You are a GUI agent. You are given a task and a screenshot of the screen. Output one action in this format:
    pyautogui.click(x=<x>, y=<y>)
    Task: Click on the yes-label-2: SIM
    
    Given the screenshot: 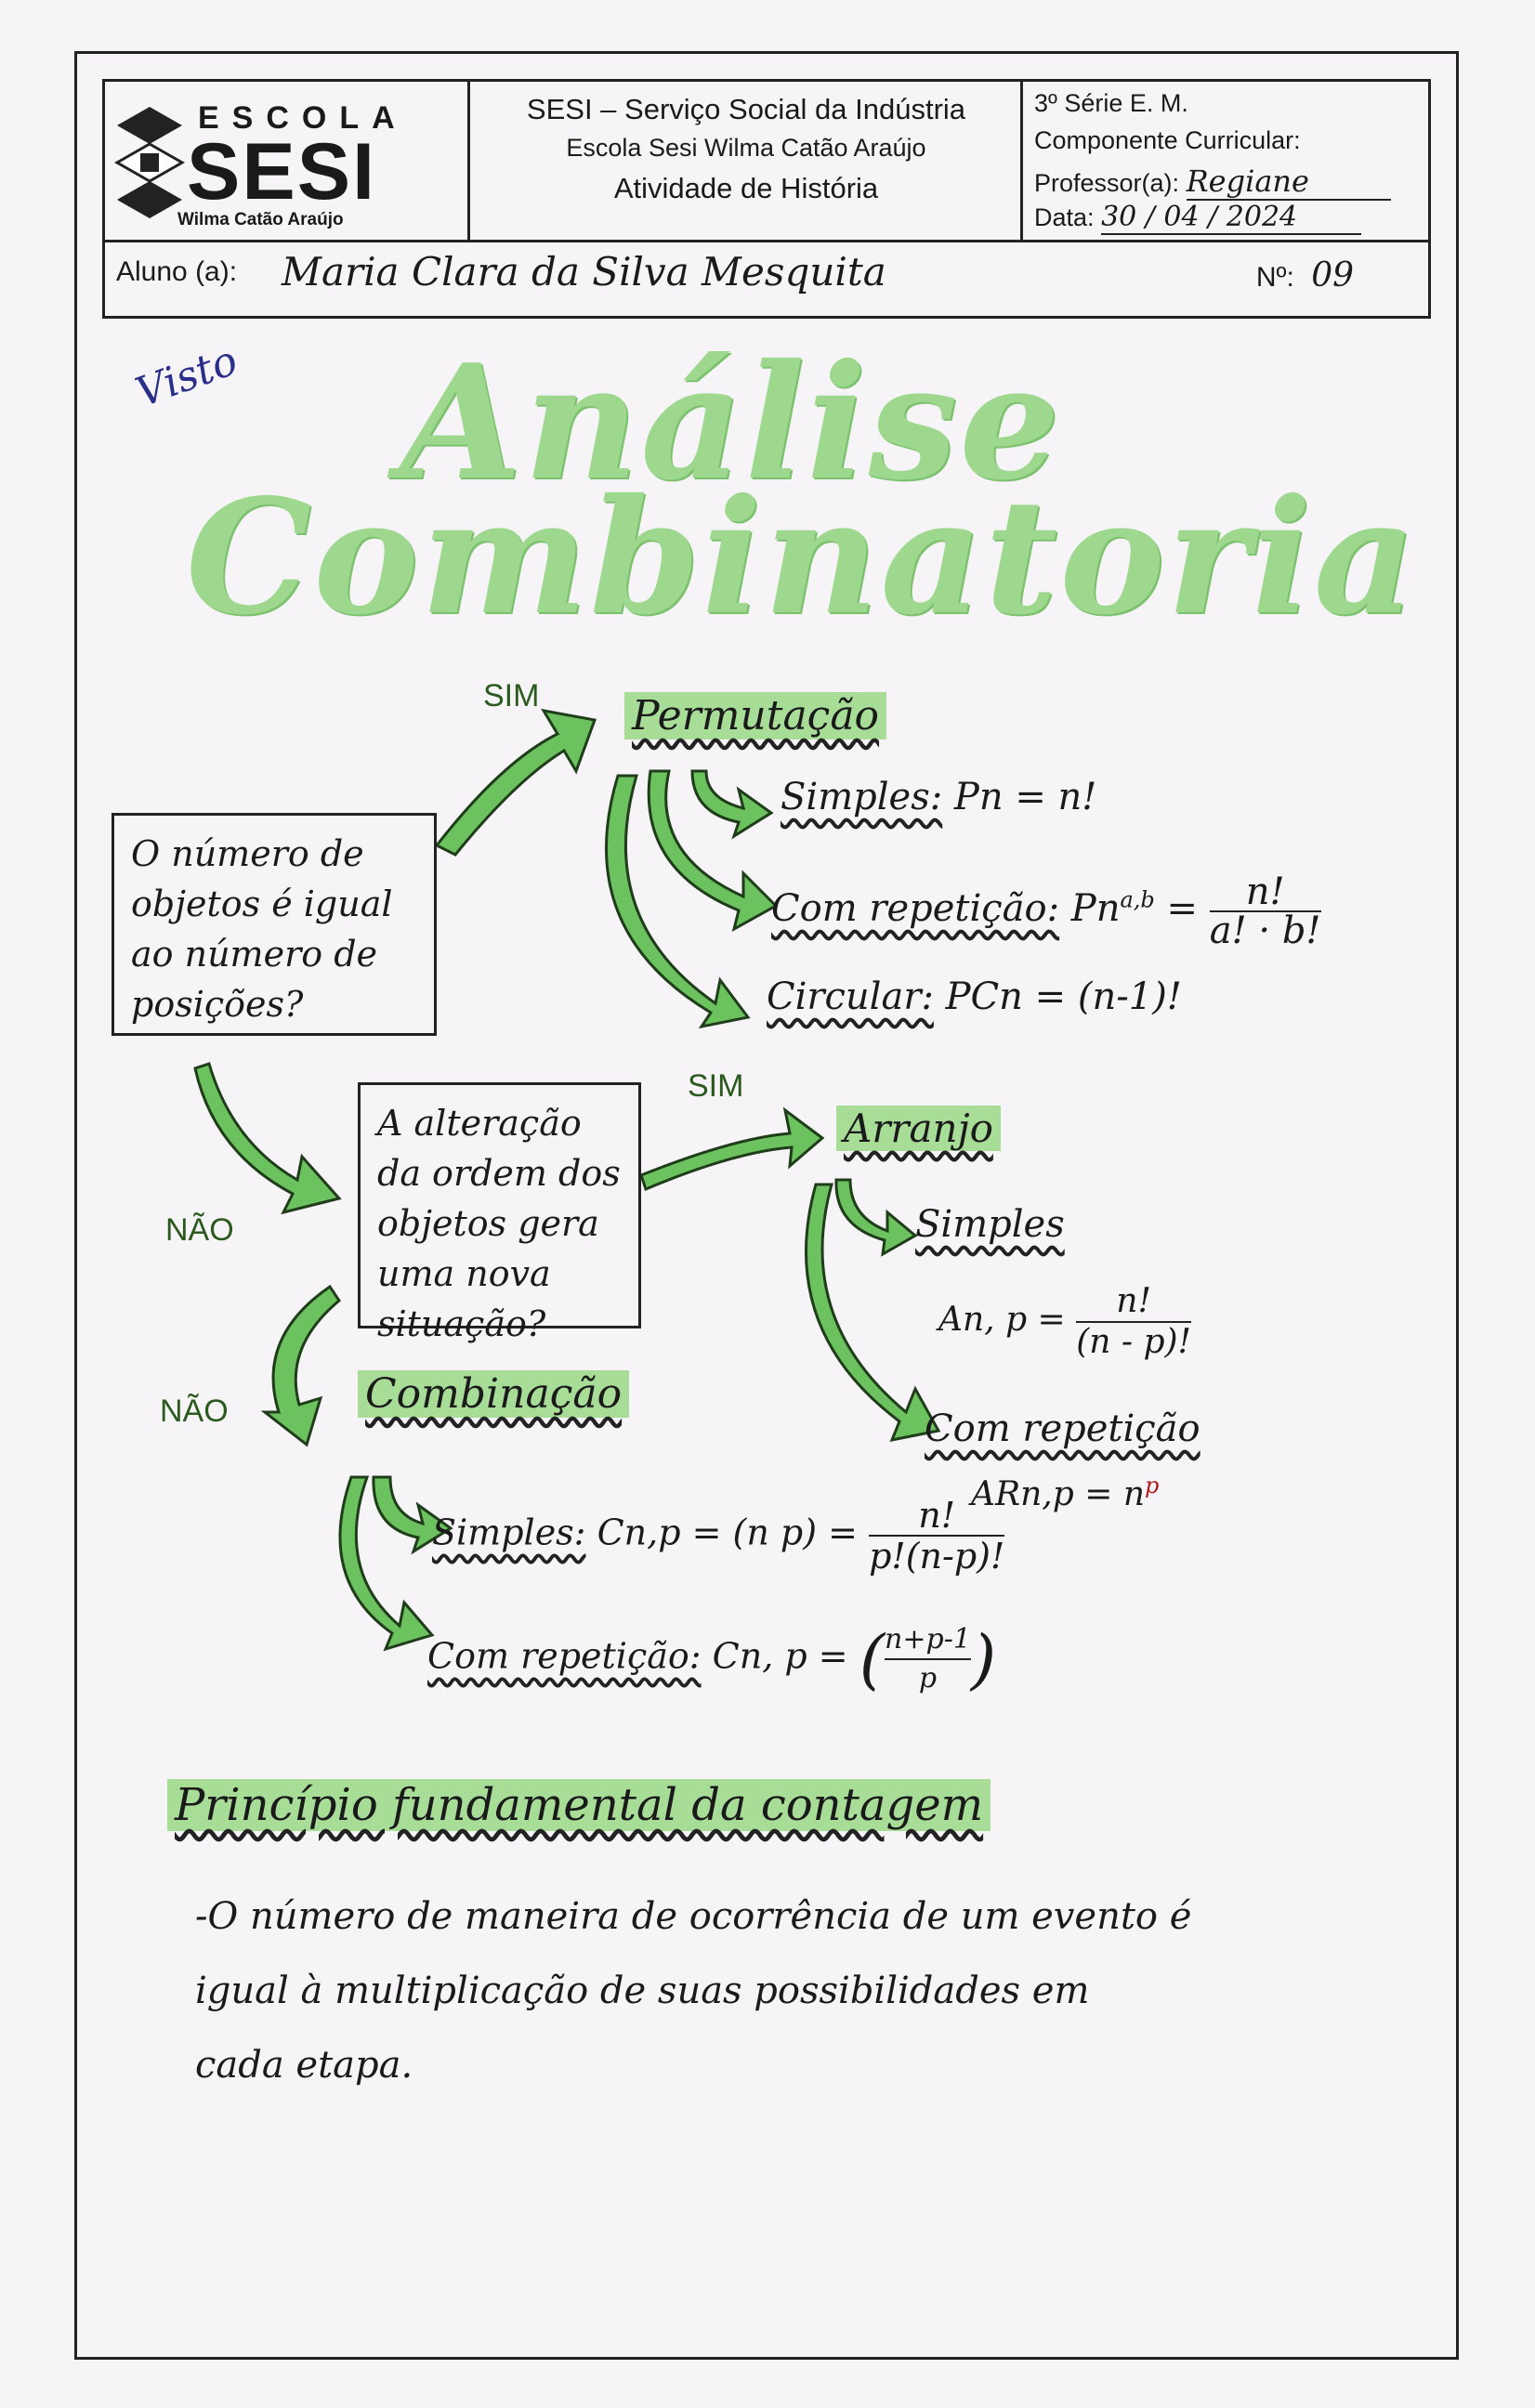 What is the action you would take?
    pyautogui.click(x=716, y=1086)
    